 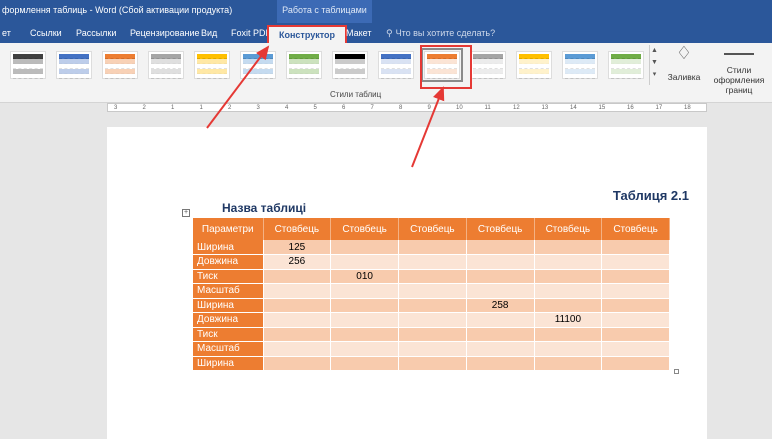 What do you see at coordinates (568, 320) in the screenshot?
I see `table-cell: 11100` at bounding box center [568, 320].